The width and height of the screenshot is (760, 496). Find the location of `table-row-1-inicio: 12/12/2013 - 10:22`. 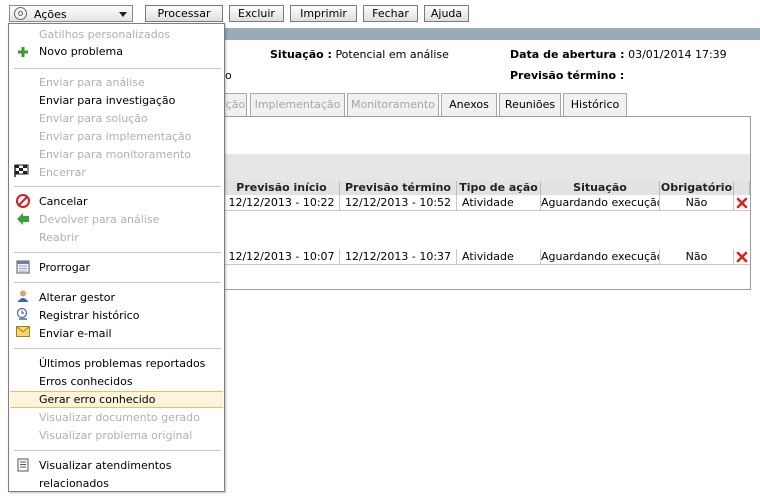

table-row-1-inicio: 12/12/2013 - 10:22 is located at coordinates (282, 203).